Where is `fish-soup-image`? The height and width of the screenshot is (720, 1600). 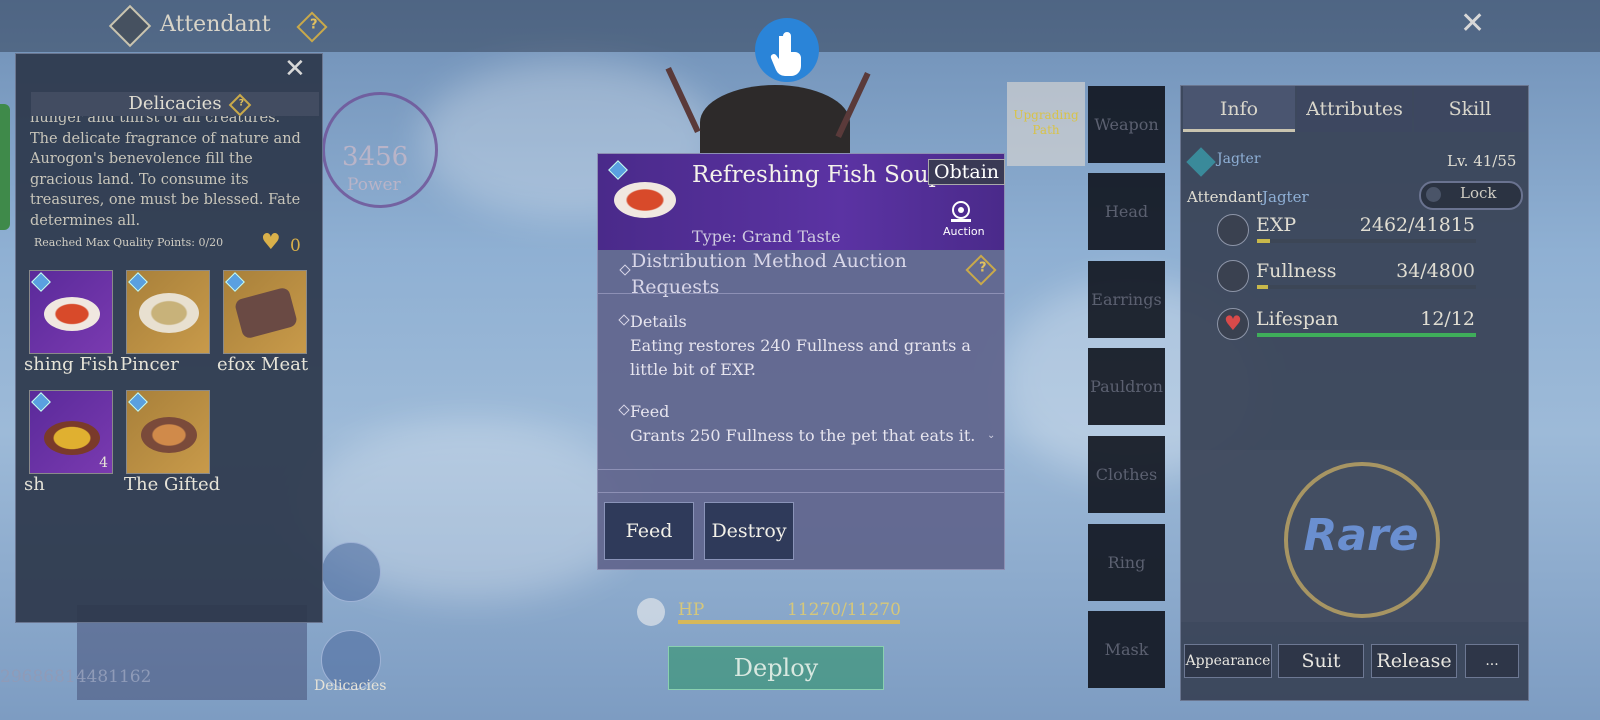 fish-soup-image is located at coordinates (72, 314).